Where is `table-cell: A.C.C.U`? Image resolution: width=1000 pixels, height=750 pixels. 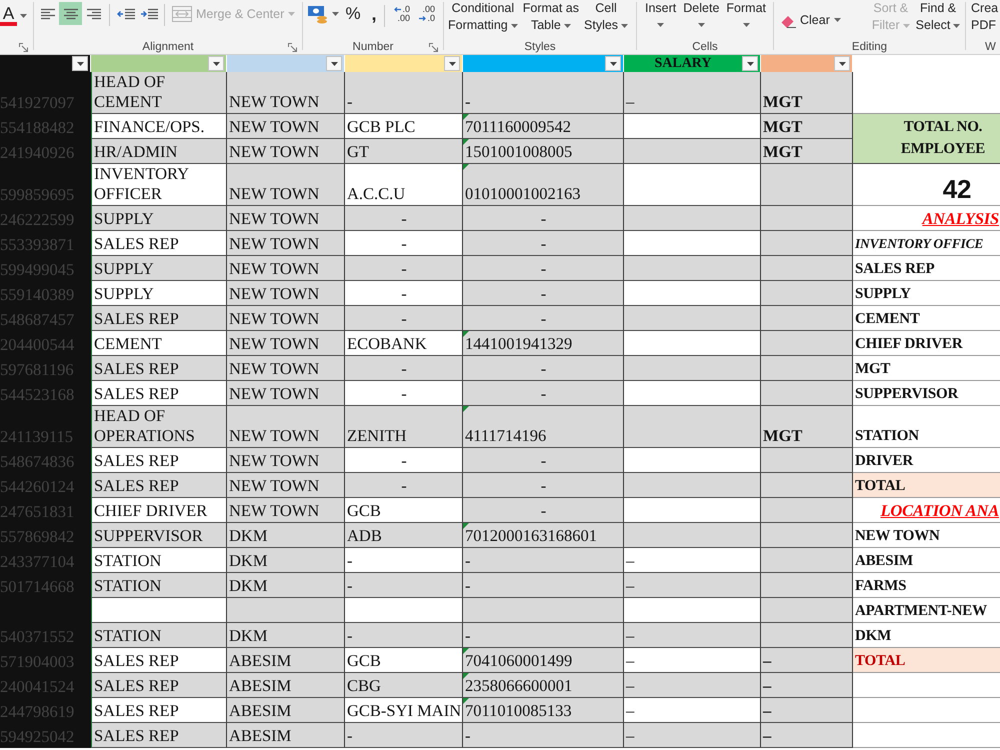 table-cell: A.C.C.U is located at coordinates (404, 185).